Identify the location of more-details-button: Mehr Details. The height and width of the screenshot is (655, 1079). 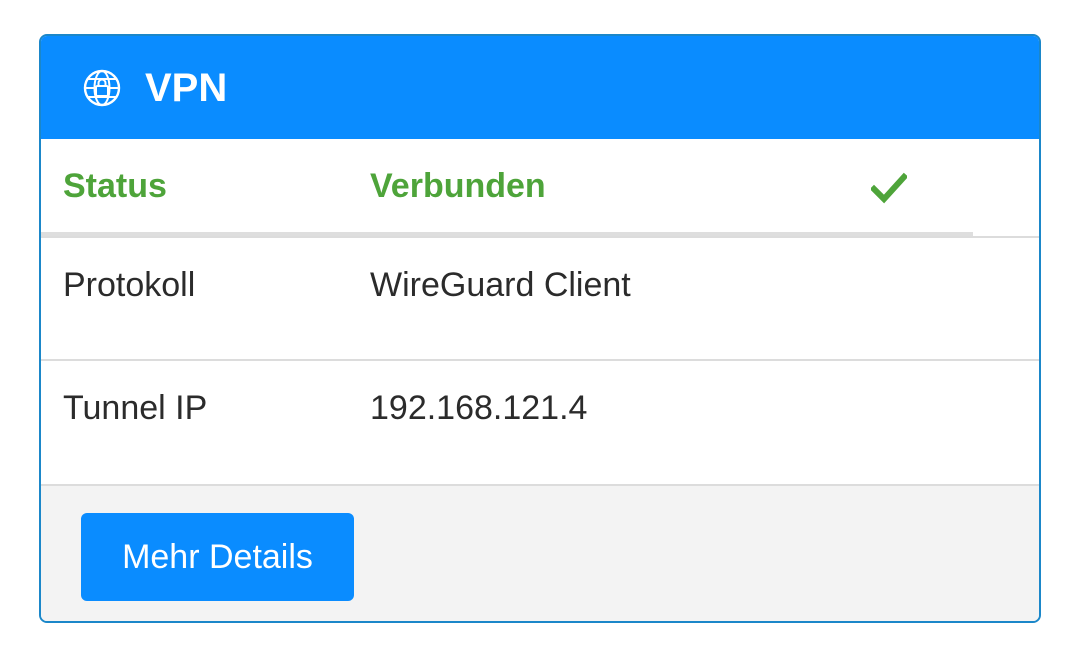
(217, 557).